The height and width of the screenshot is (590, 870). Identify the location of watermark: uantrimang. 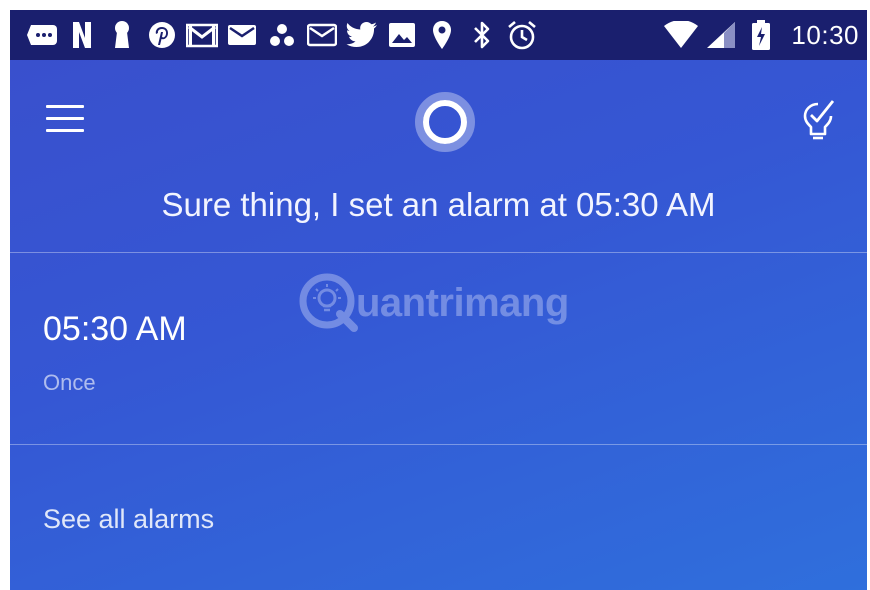
(433, 303).